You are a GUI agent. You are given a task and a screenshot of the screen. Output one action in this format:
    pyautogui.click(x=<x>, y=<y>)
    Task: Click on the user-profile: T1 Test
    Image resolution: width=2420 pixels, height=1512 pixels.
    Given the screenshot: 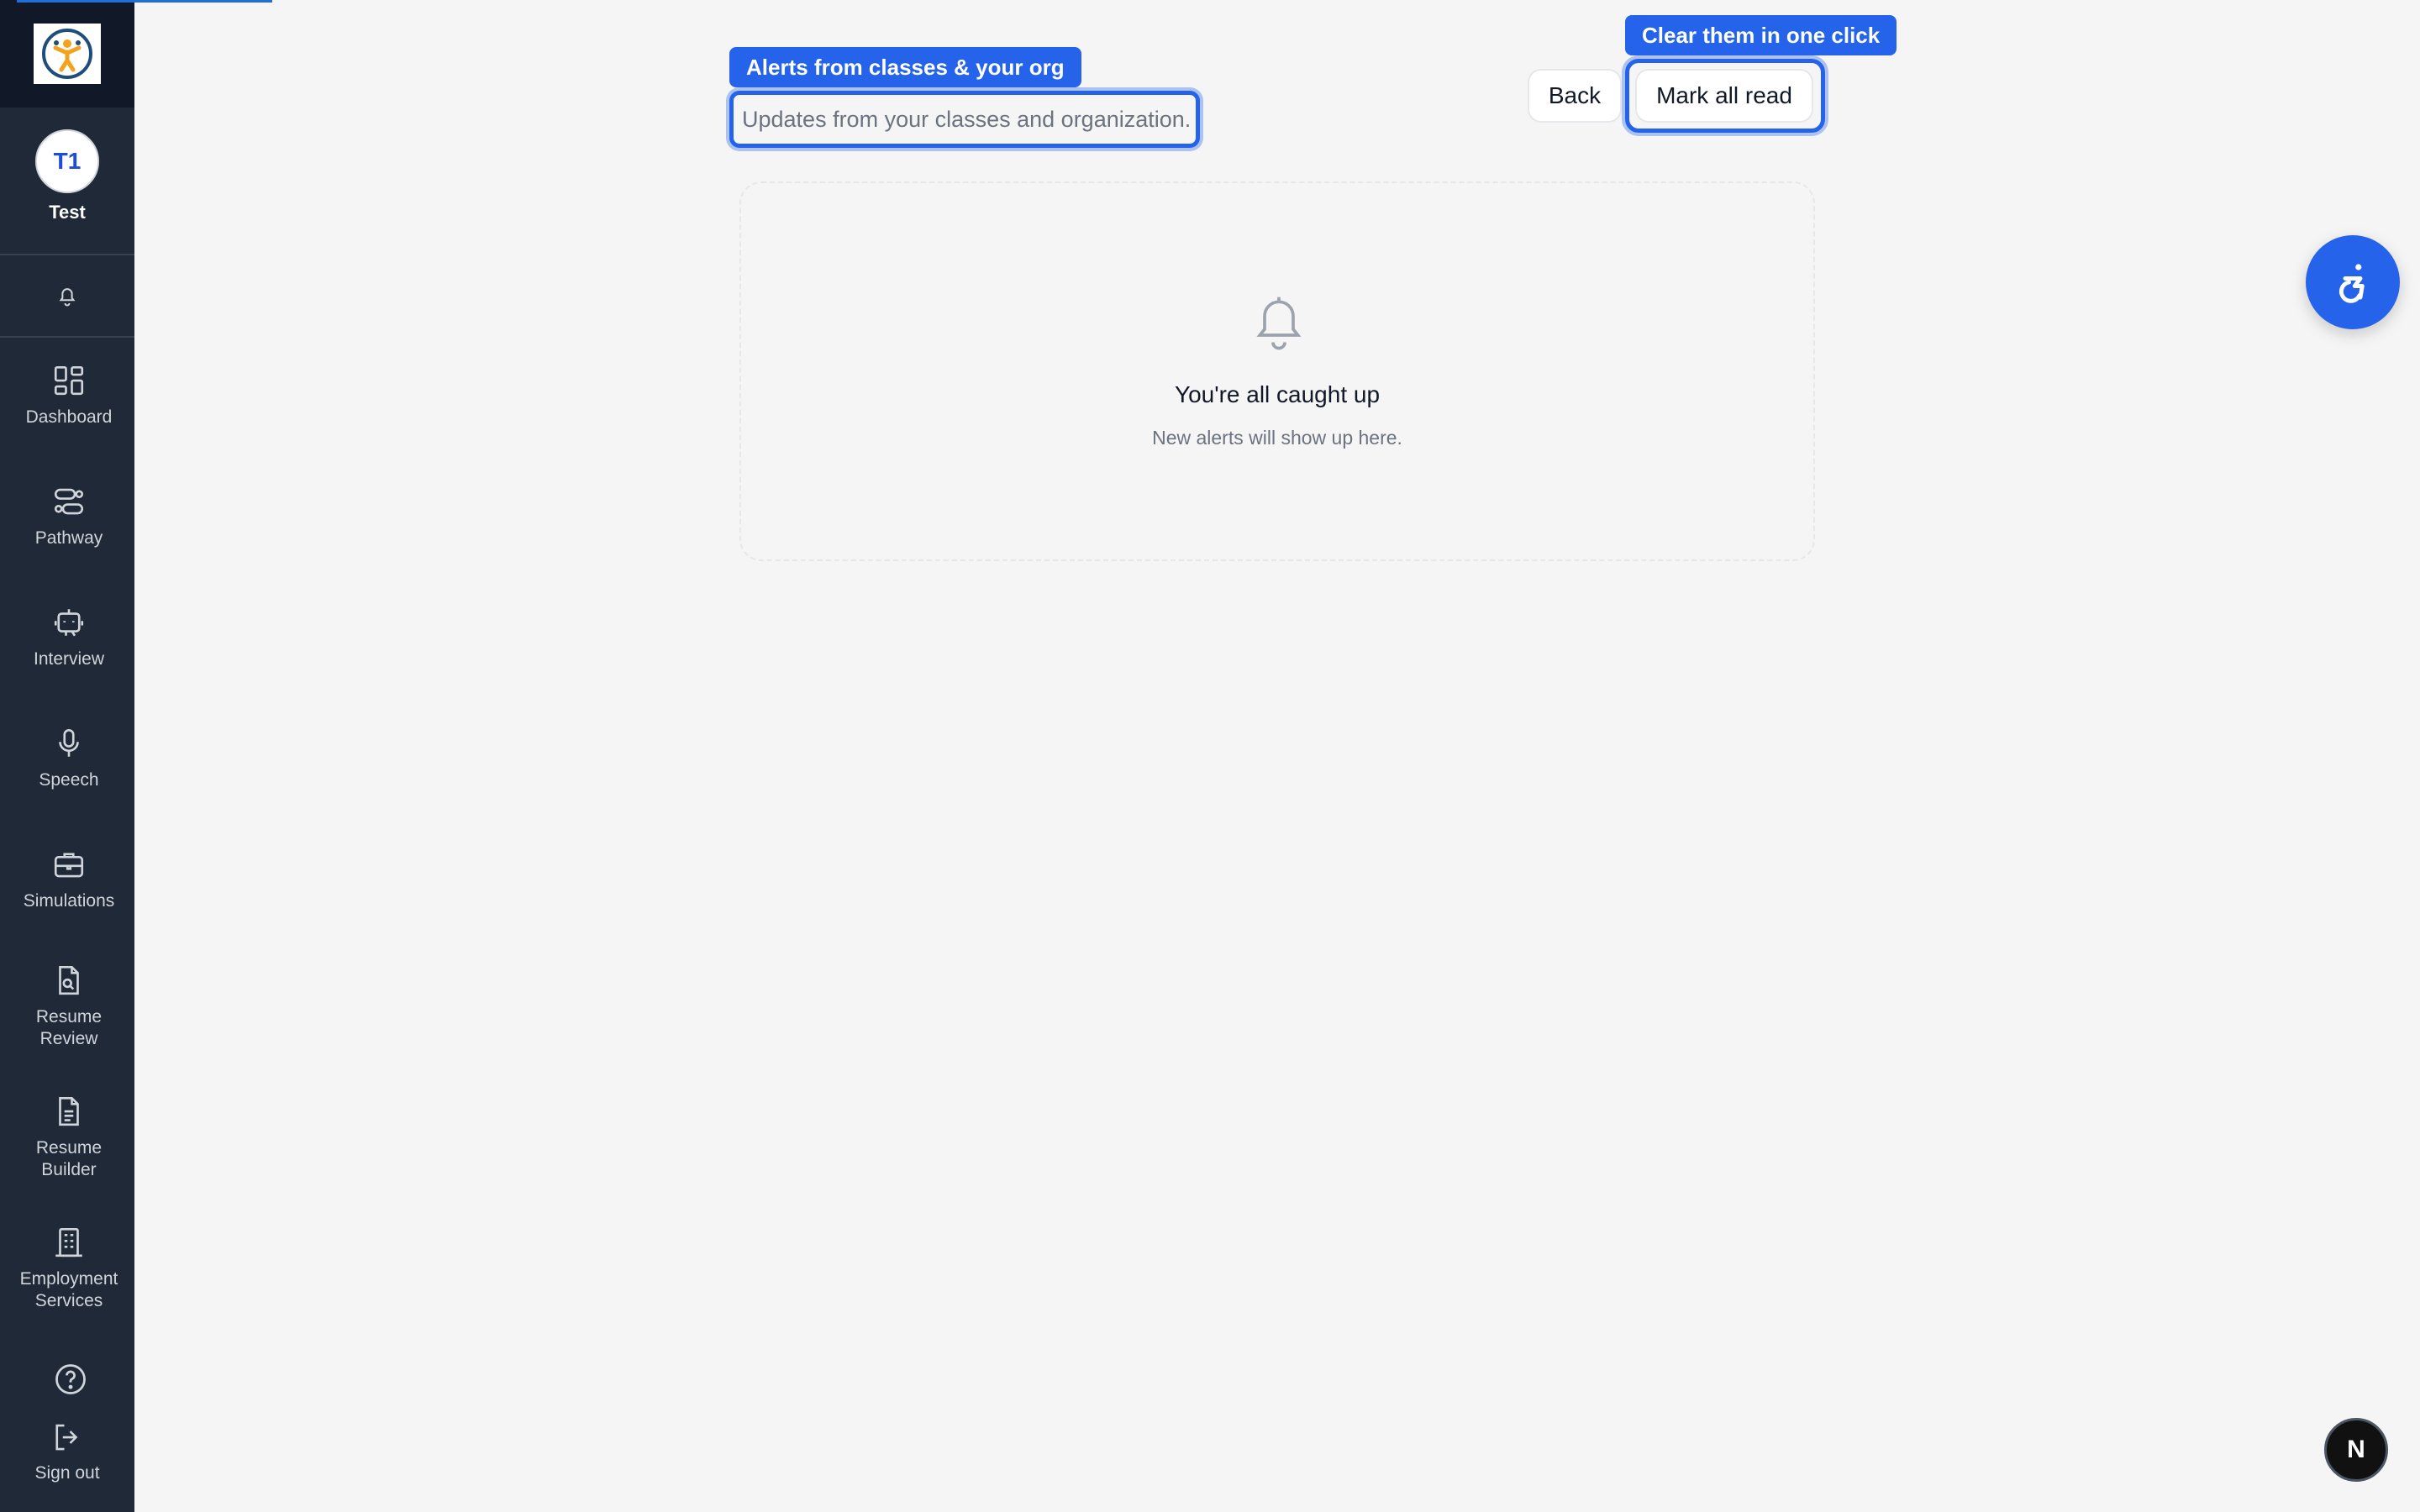 What is the action you would take?
    pyautogui.click(x=67, y=181)
    